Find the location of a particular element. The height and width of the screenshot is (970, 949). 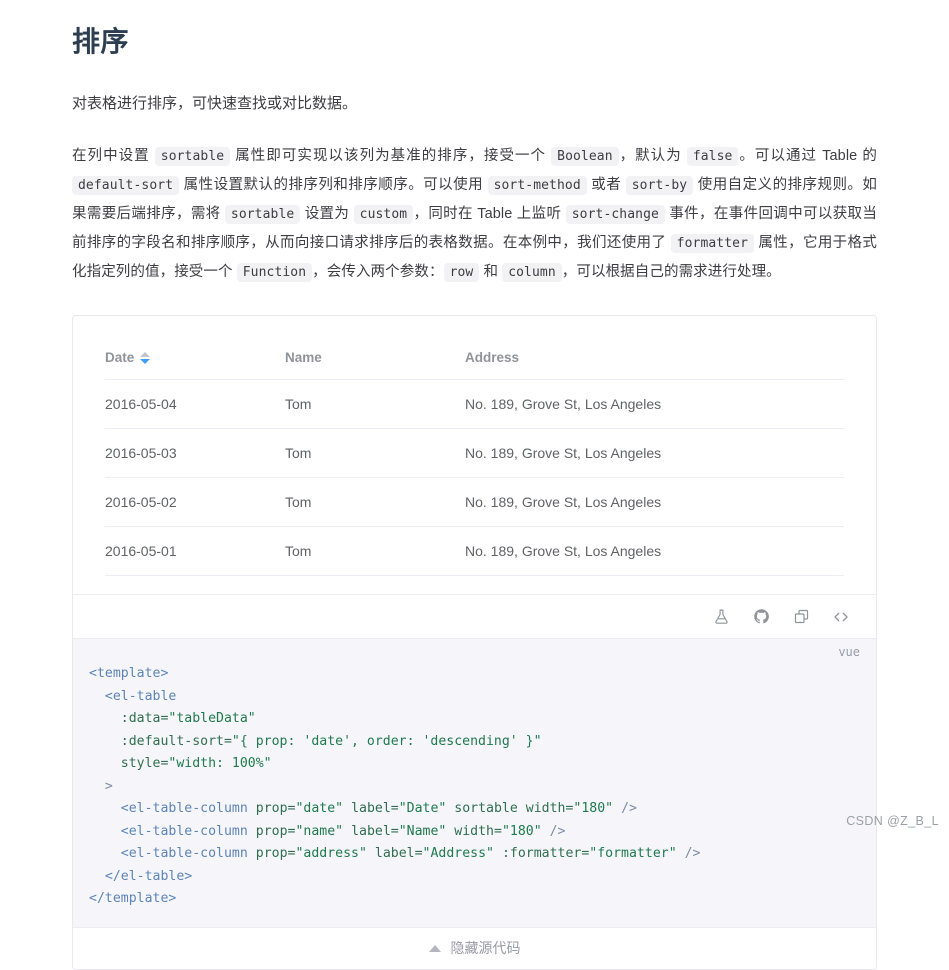

sort-caret-icon is located at coordinates (145, 357).